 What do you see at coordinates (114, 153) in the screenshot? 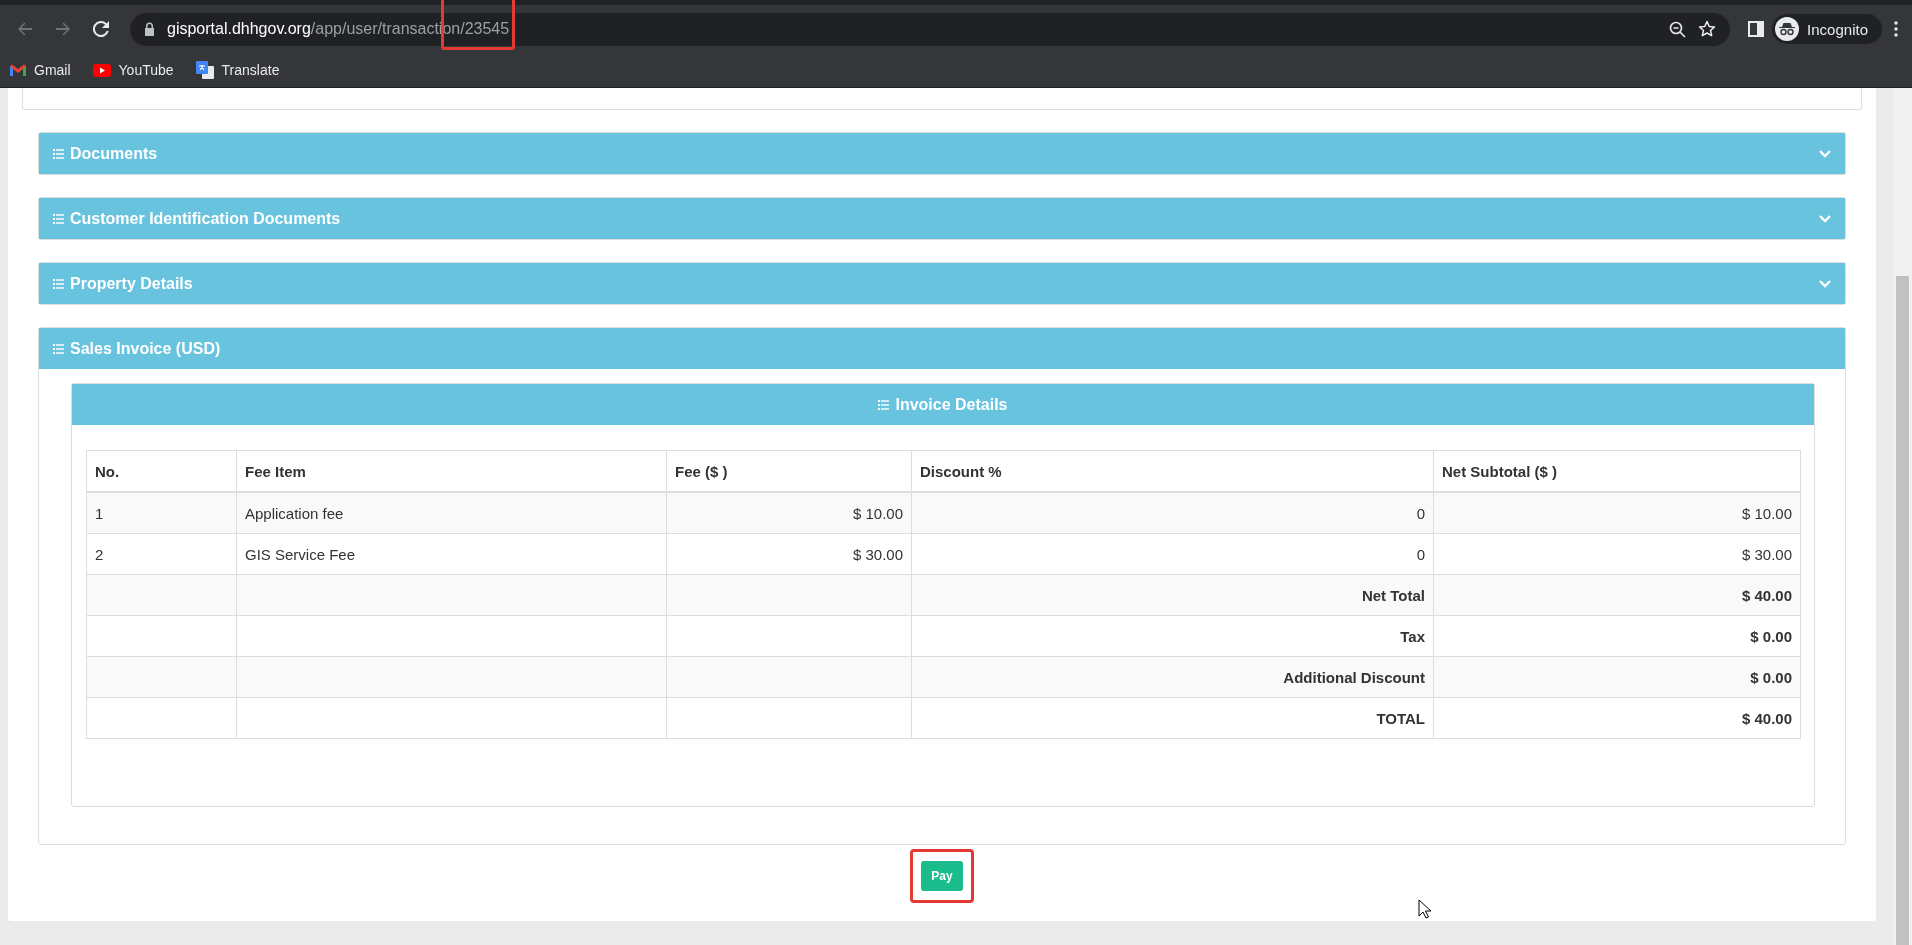
I see `panel-title: Documents` at bounding box center [114, 153].